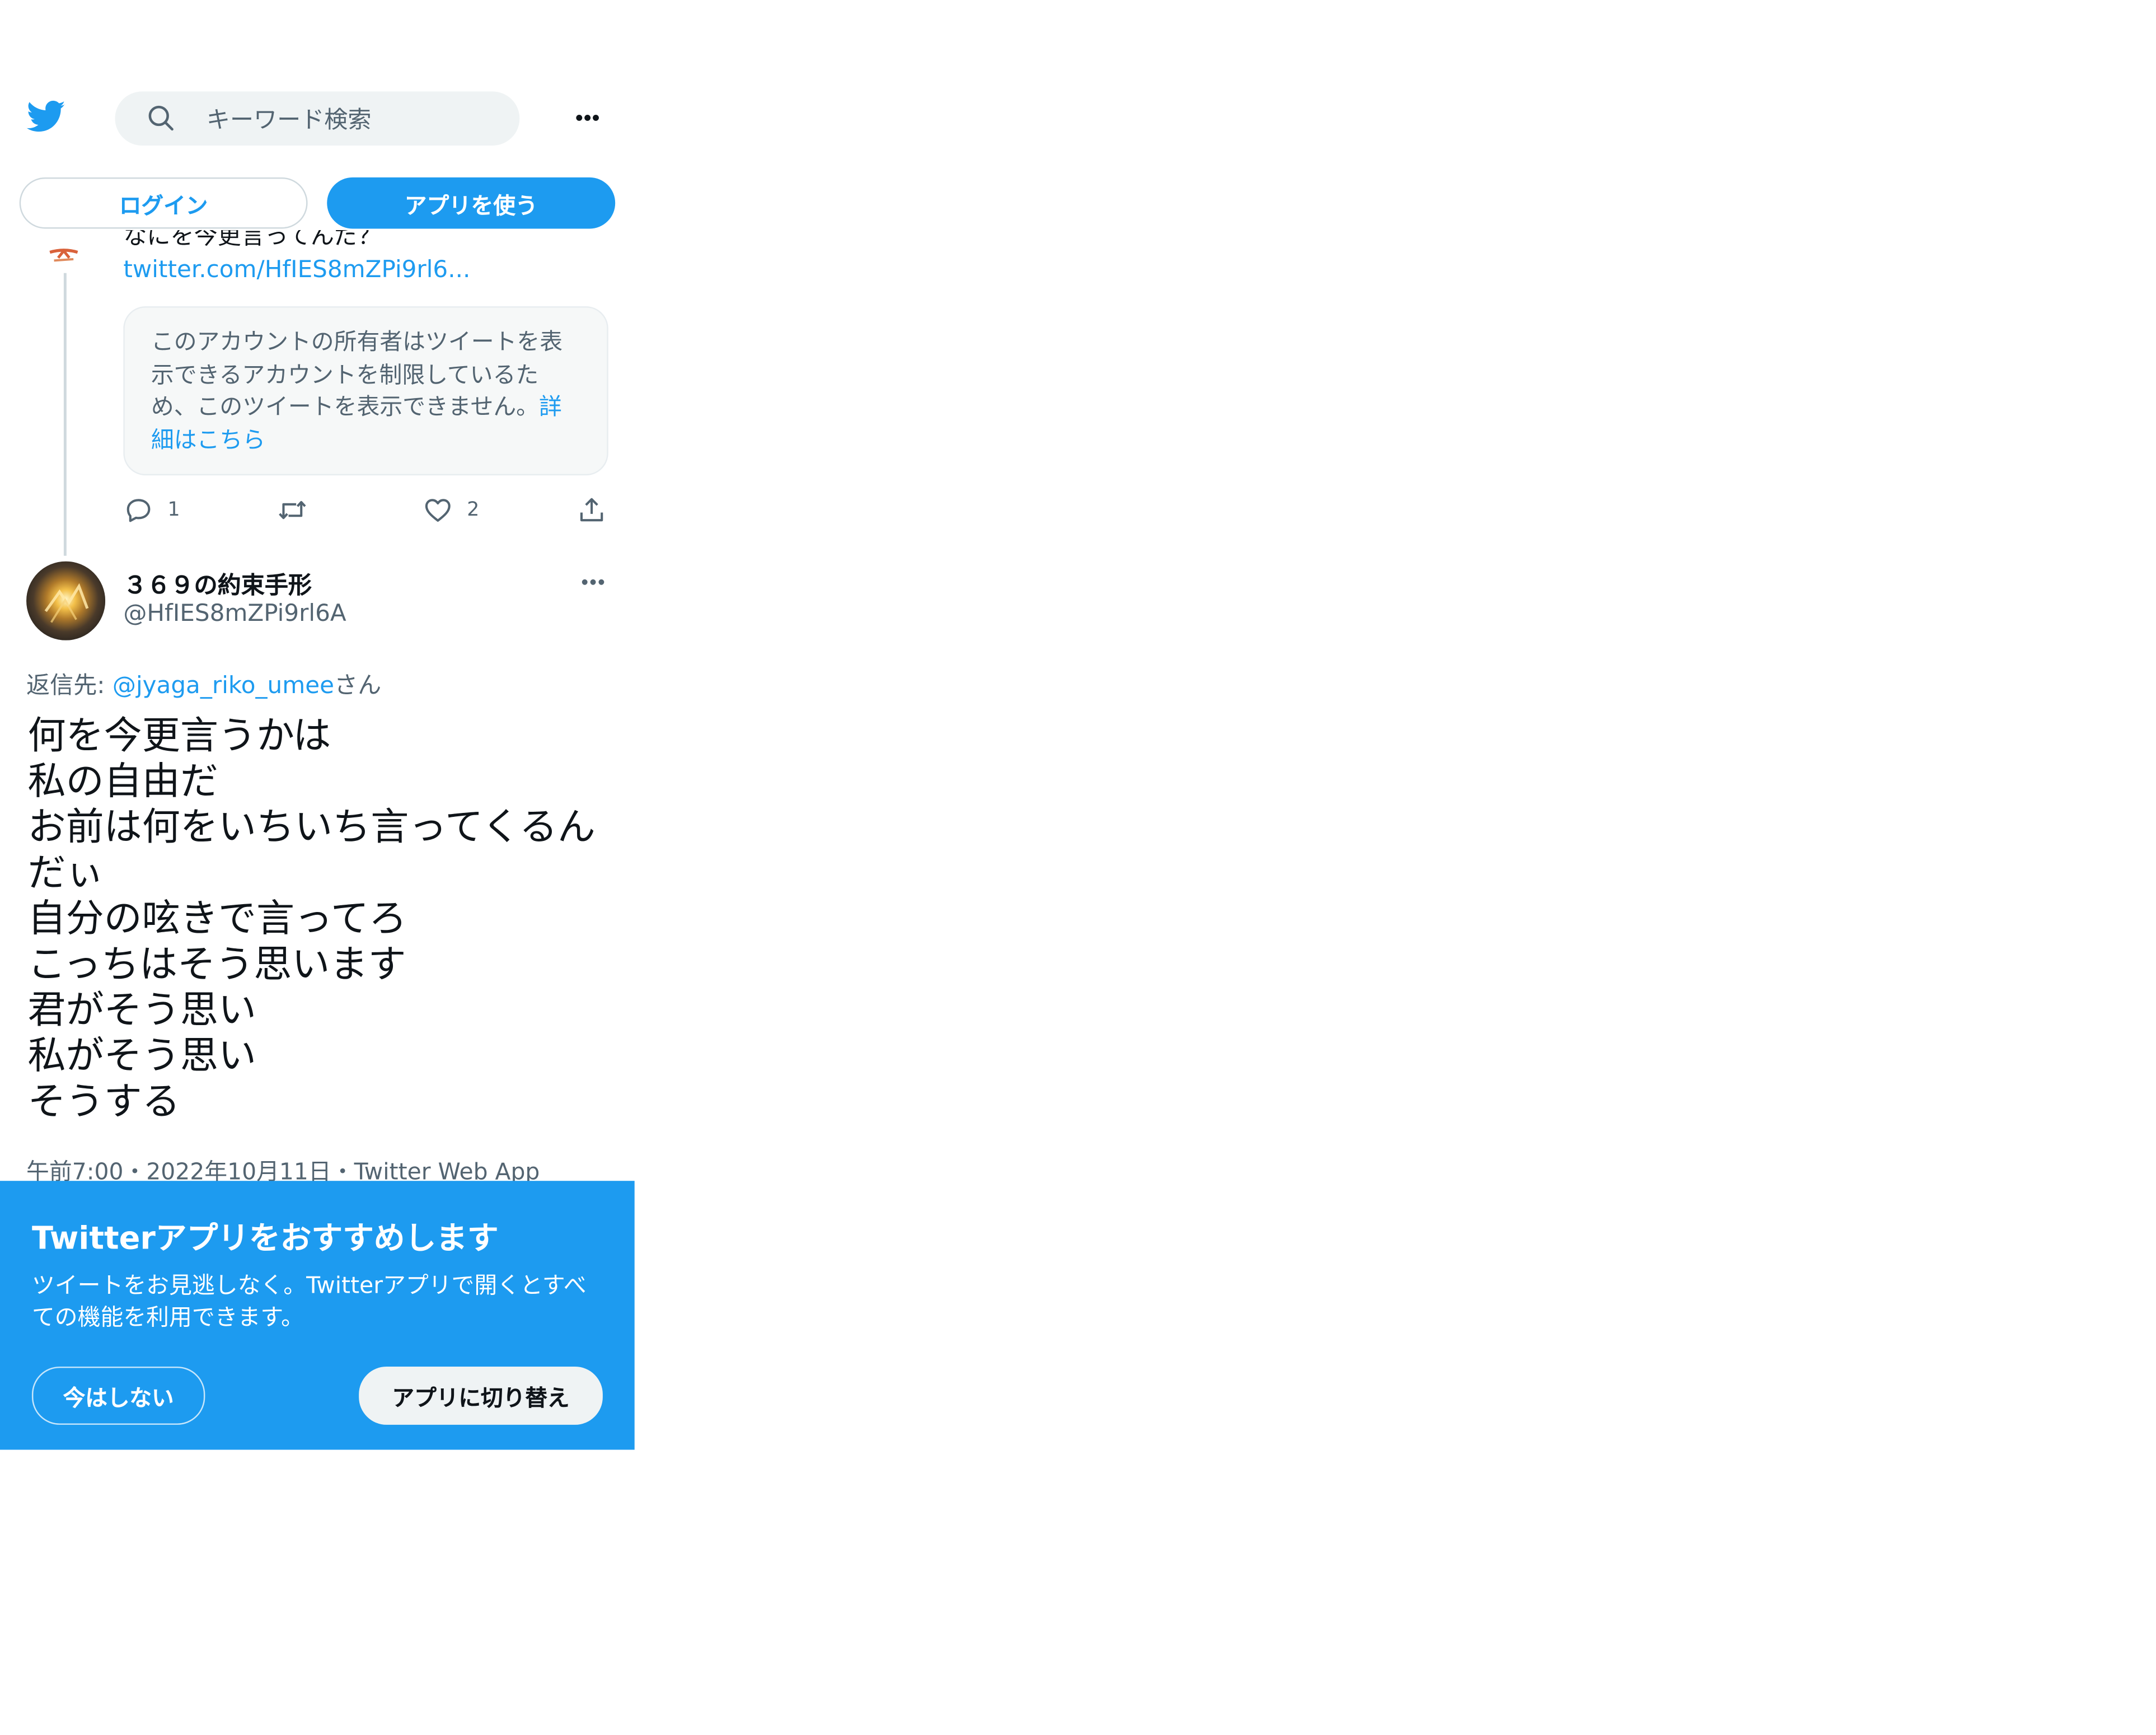 The height and width of the screenshot is (1735, 2156). What do you see at coordinates (223, 686) in the screenshot?
I see `reply-to-user-link: @jyaga_riko_umee` at bounding box center [223, 686].